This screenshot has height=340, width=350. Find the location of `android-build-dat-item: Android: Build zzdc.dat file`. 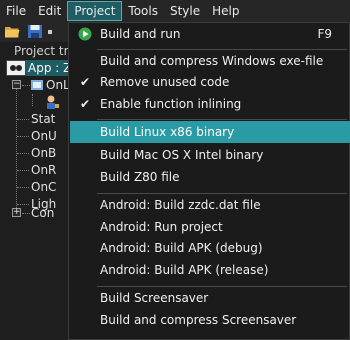

android-build-dat-item: Android: Build zzdc.dat file is located at coordinates (210, 205).